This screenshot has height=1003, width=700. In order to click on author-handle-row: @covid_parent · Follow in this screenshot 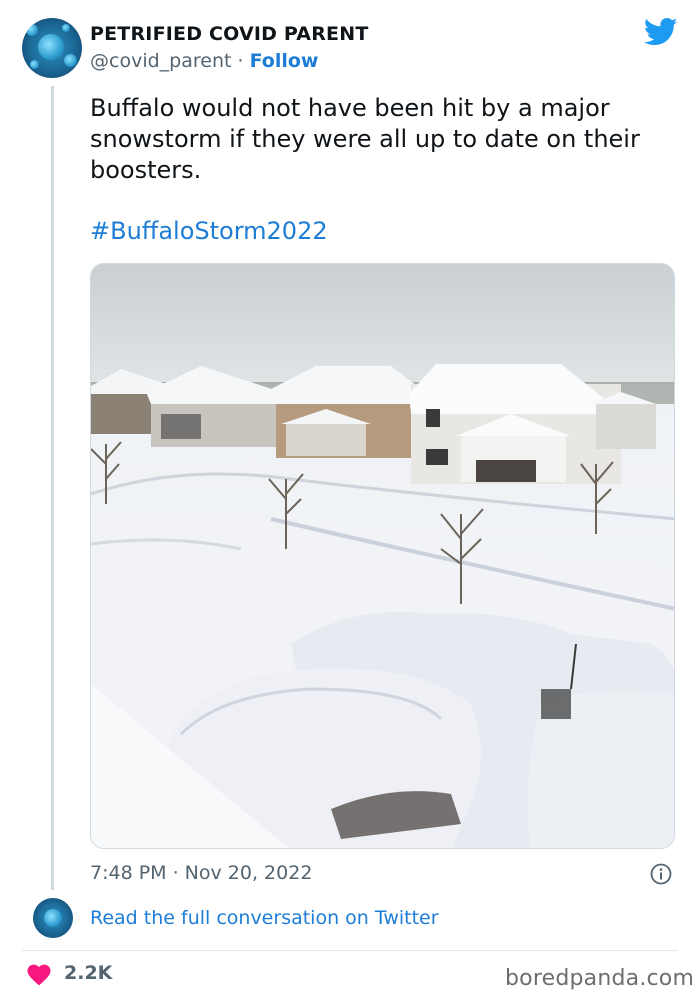, I will do `click(204, 61)`.